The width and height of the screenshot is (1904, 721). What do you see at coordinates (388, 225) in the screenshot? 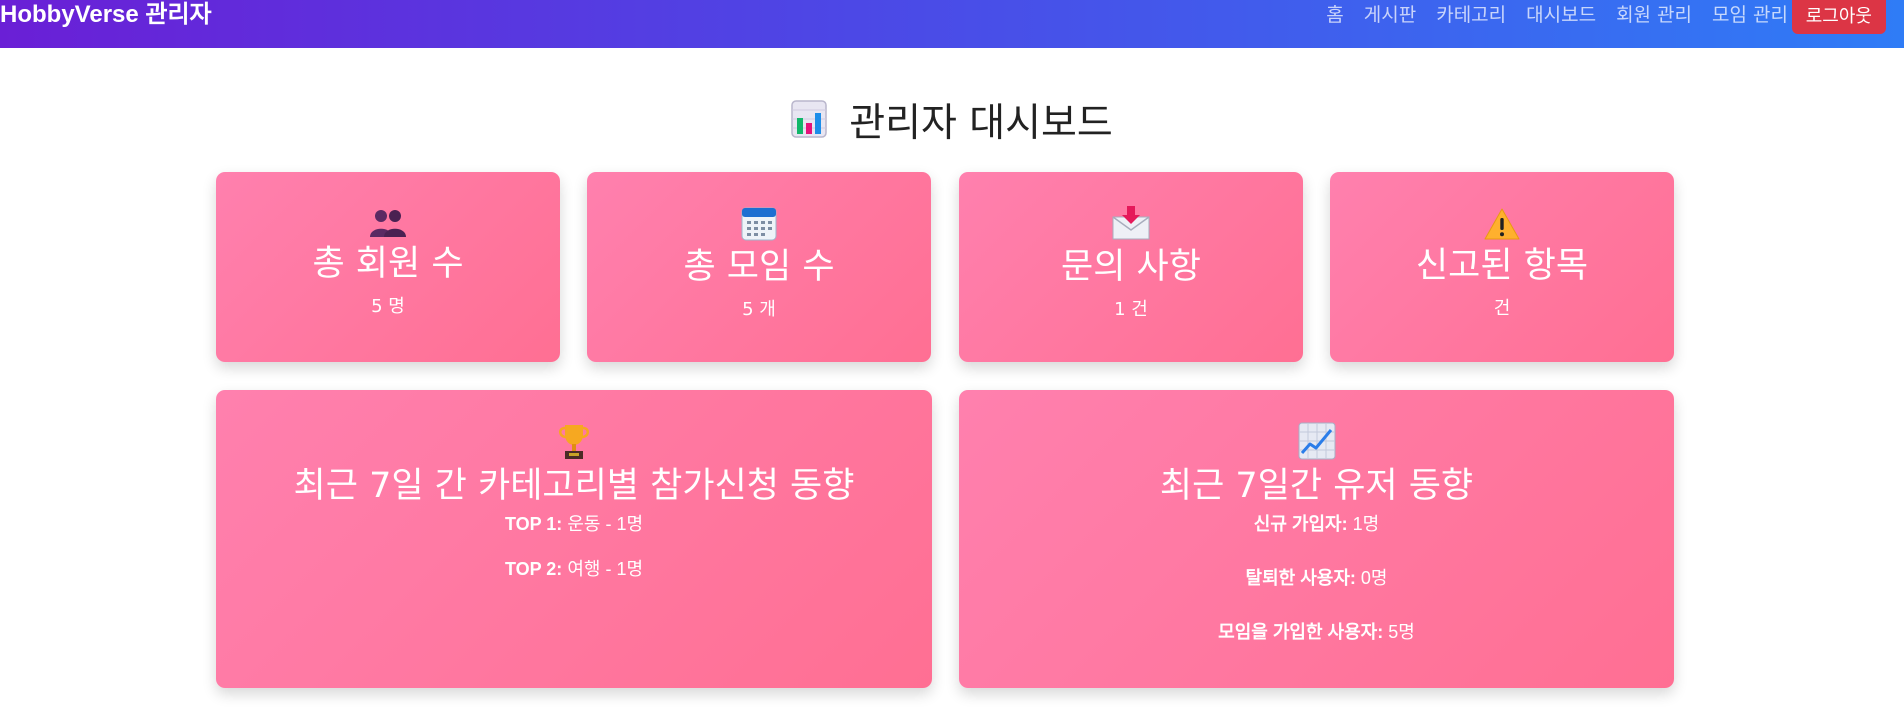
I see `people-icon` at bounding box center [388, 225].